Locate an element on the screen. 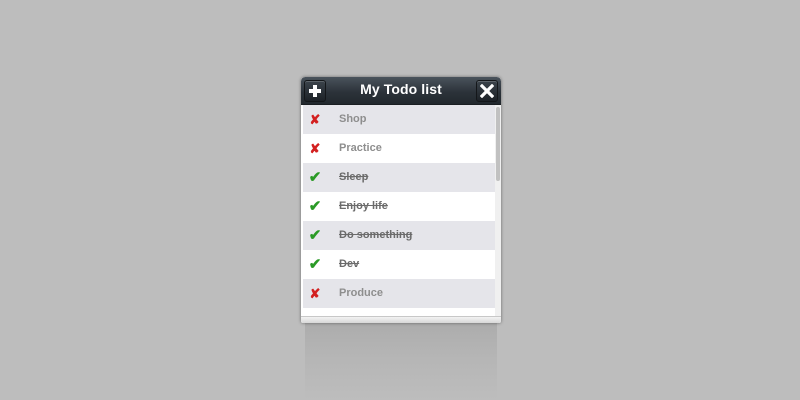 This screenshot has width=800, height=400. todo-item: ✔ Sleep is located at coordinates (399, 177).